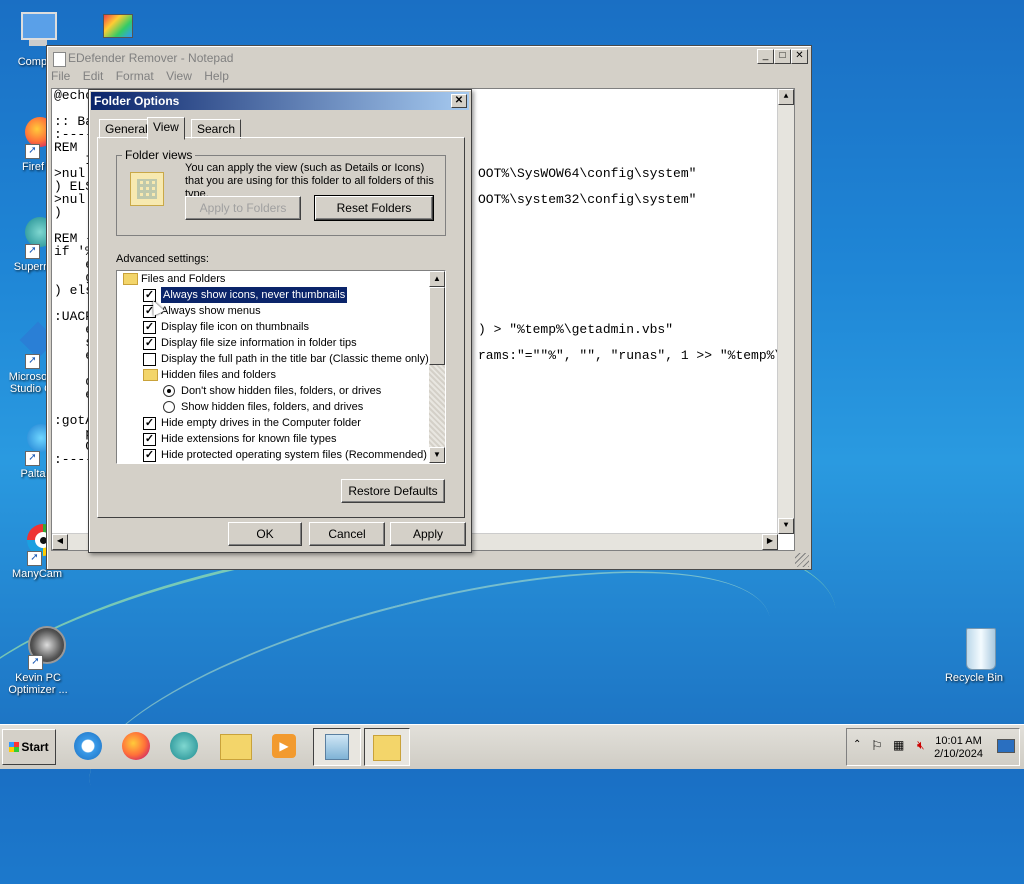 The height and width of the screenshot is (884, 1024). What do you see at coordinates (243, 208) in the screenshot?
I see `apply-to-folders-button: Apply to Folders` at bounding box center [243, 208].